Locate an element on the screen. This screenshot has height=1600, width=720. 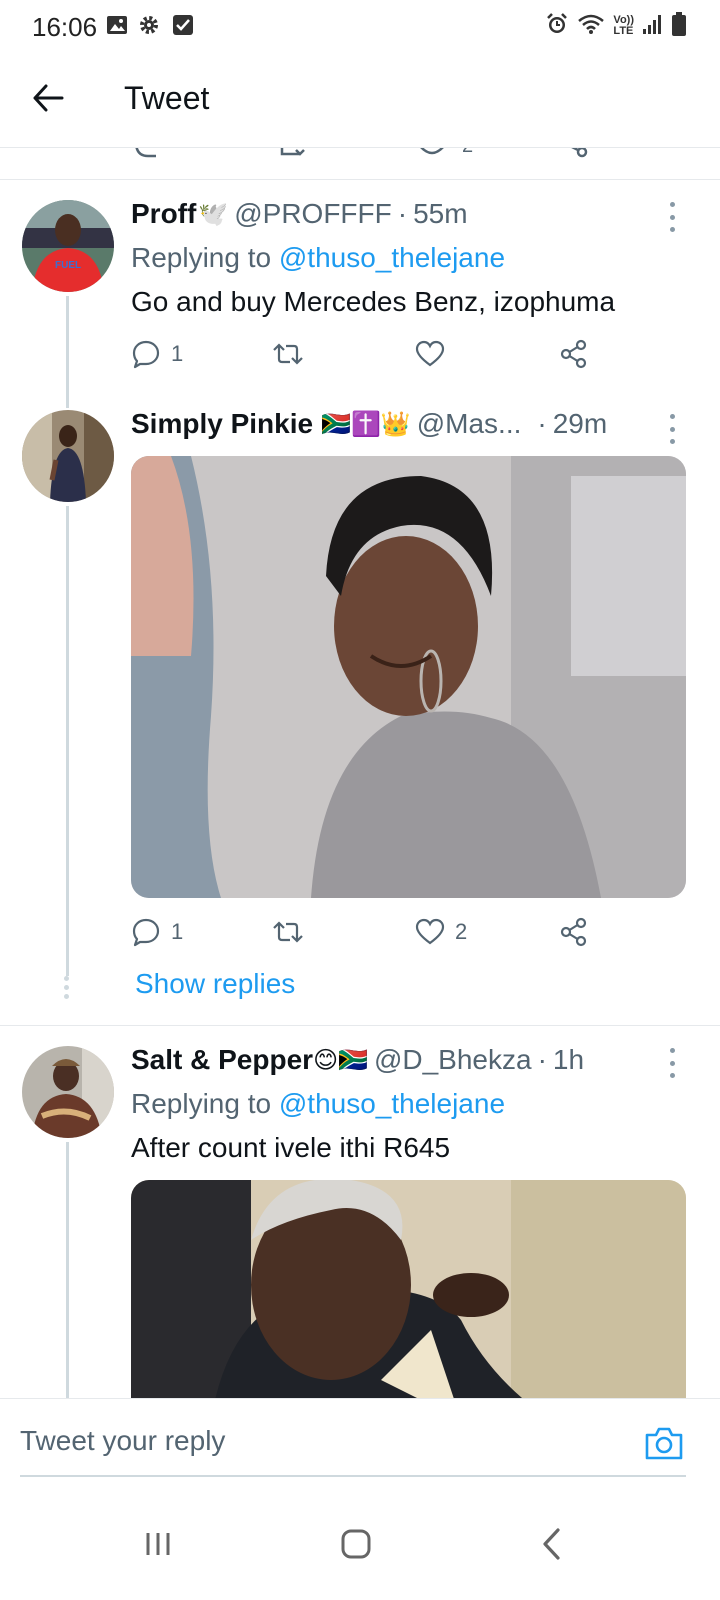
tweet-text: After count ivele ithi R645 is located at coordinates (291, 1147).